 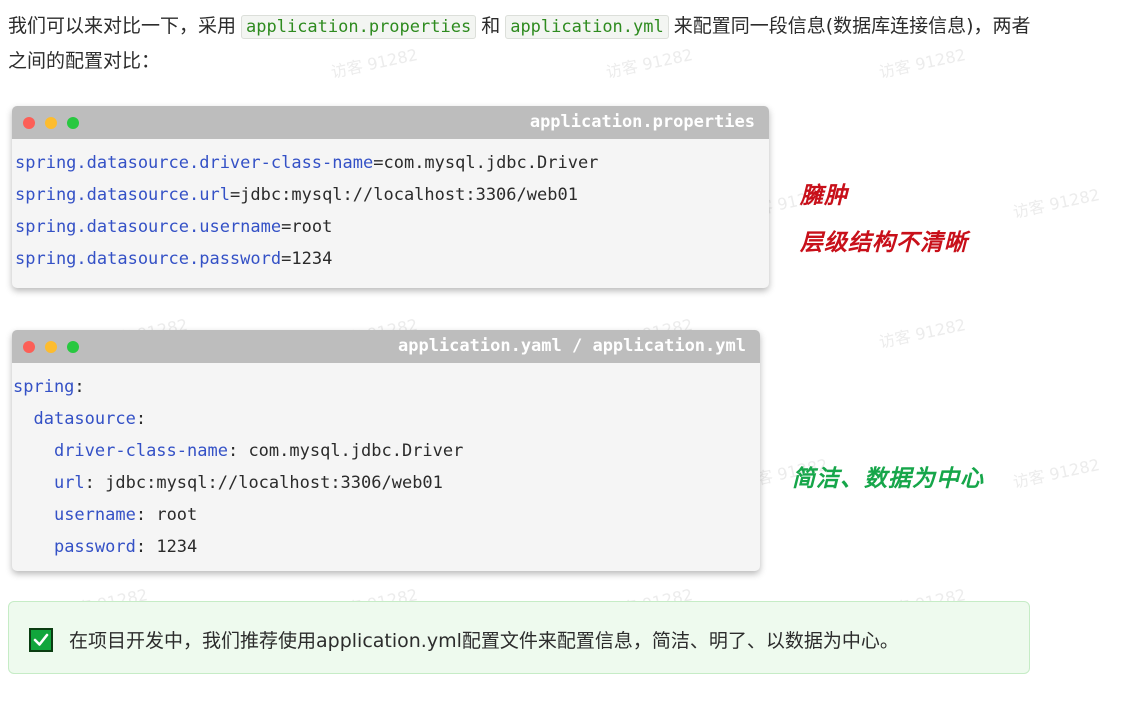 I want to click on inline-code-properties: application.properties, so click(x=359, y=27).